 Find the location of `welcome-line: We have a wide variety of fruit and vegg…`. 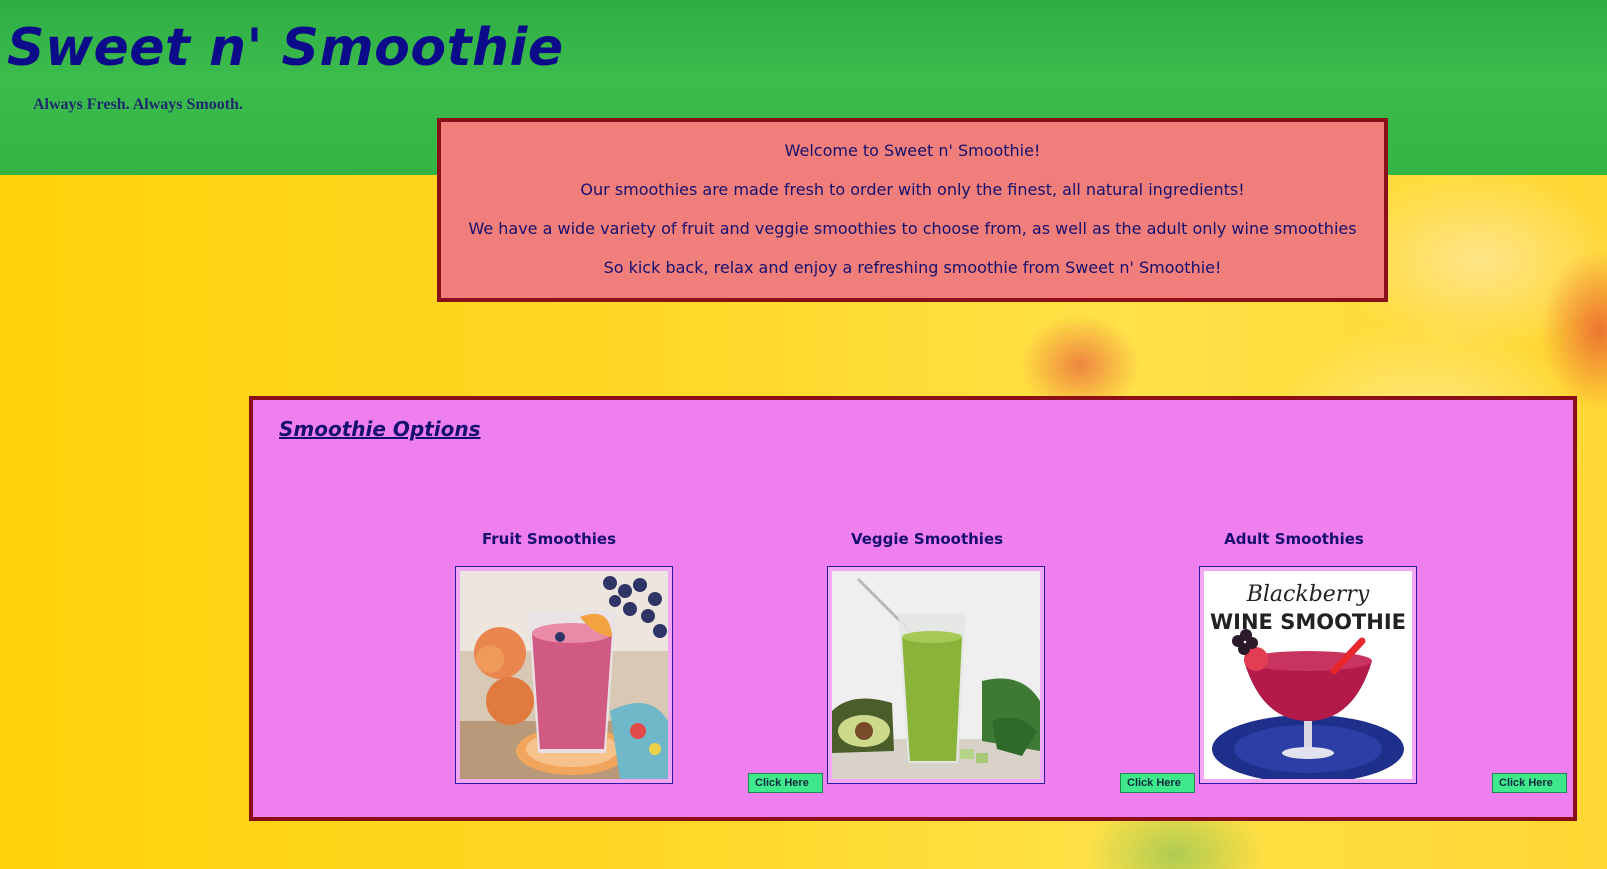

welcome-line: We have a wide variety of fruit and vegg… is located at coordinates (912, 228).